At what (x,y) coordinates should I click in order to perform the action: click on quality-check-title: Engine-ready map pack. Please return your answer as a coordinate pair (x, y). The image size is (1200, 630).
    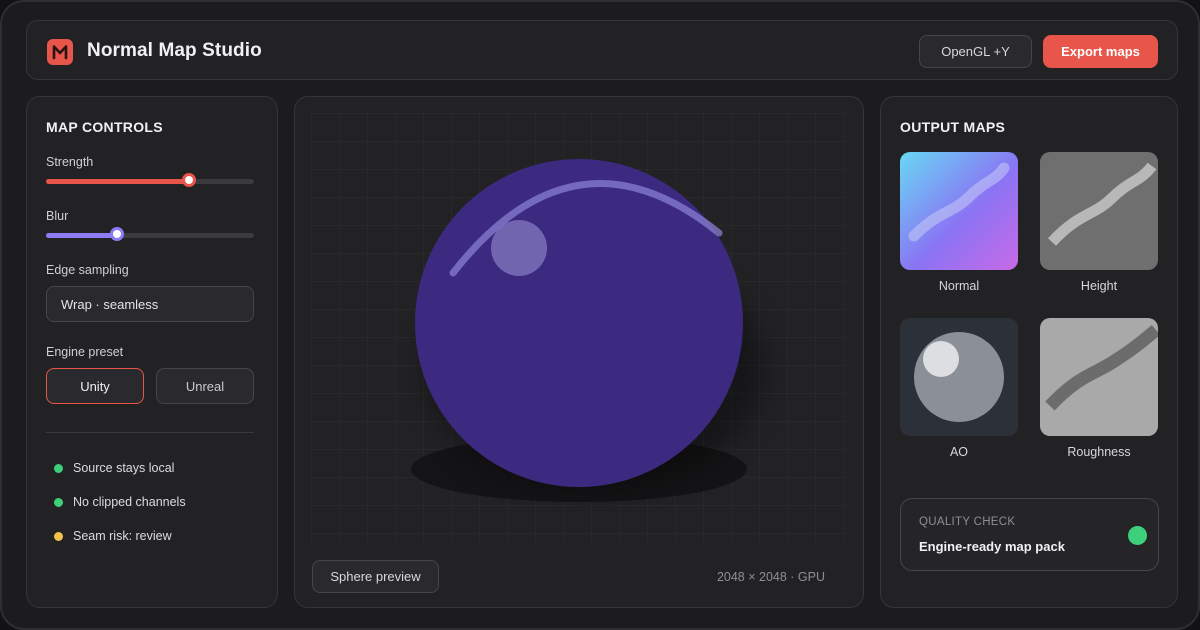
    Looking at the image, I should click on (992, 546).